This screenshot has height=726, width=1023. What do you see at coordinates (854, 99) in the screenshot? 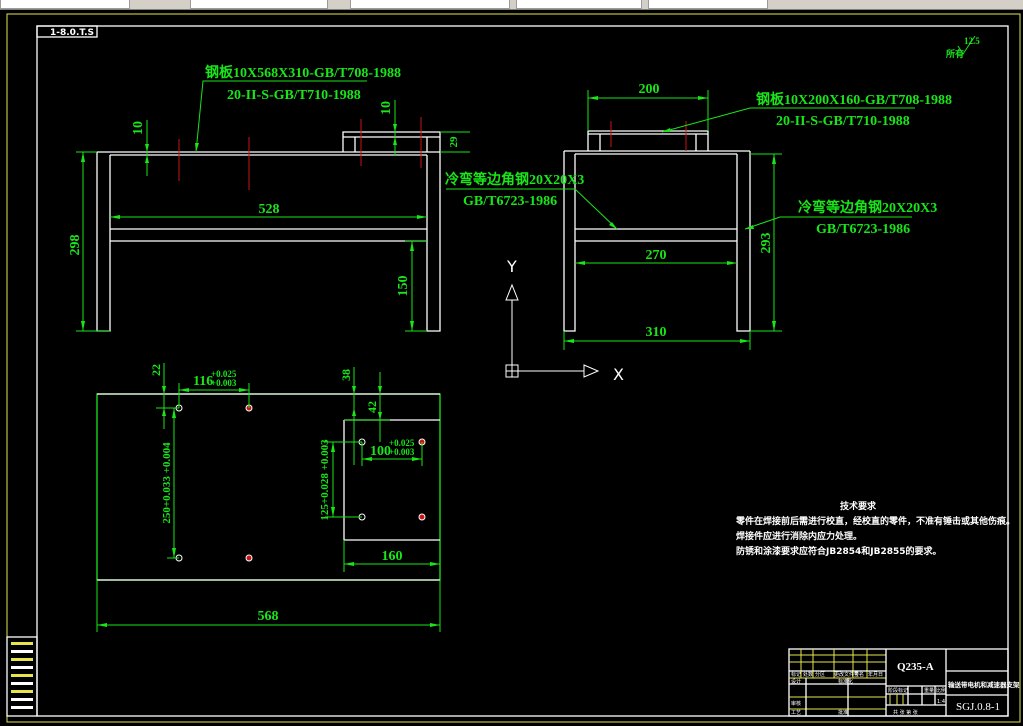
I see `side-plate-note: 钢板10X200X160-GB/T708-1988` at bounding box center [854, 99].